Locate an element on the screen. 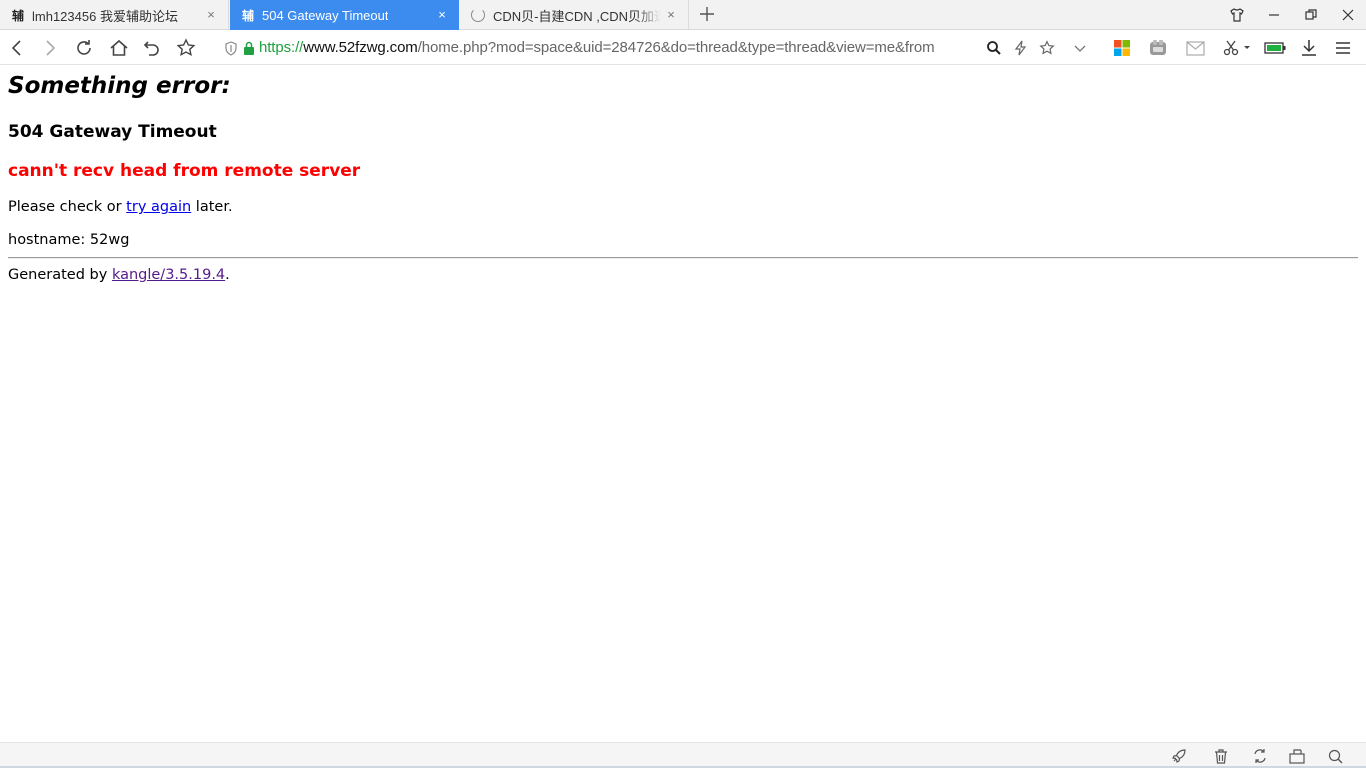  rocket-icon is located at coordinates (1179, 756).